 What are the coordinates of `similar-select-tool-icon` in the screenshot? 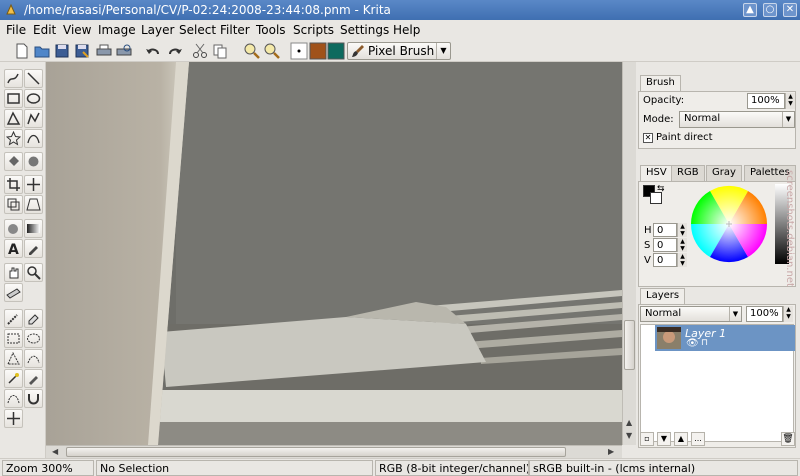 It's located at (33, 378).